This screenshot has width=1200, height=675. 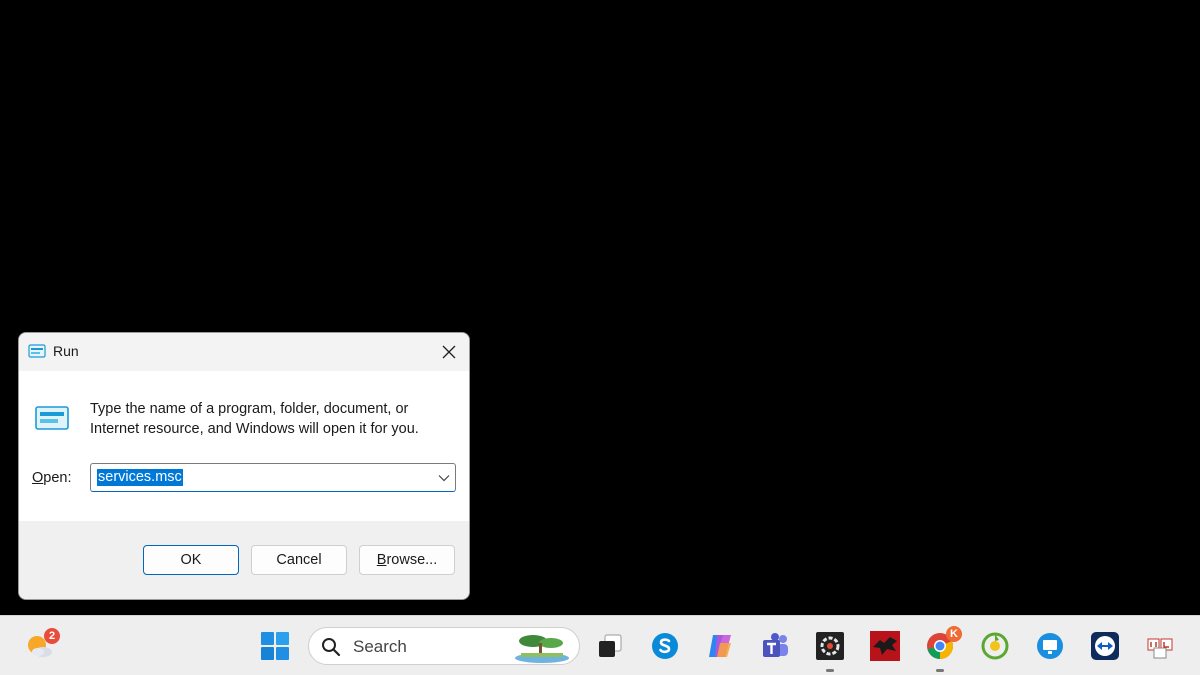 I want to click on task-view-button, so click(x=610, y=646).